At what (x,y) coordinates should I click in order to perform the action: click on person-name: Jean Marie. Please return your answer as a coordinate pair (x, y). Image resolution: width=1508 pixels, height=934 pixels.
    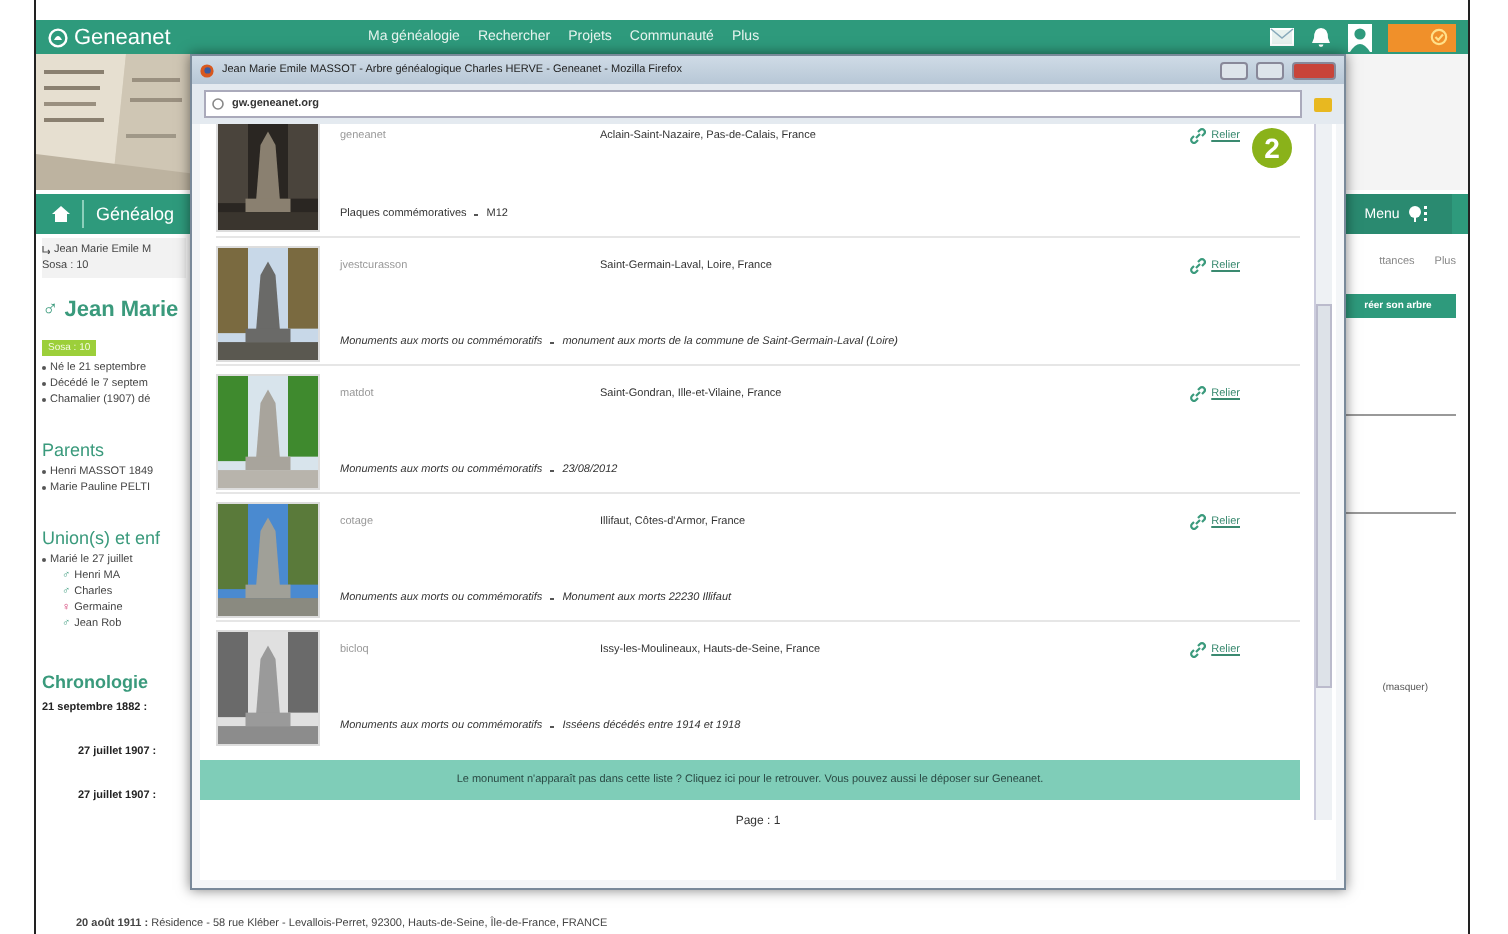
    Looking at the image, I should click on (121, 310).